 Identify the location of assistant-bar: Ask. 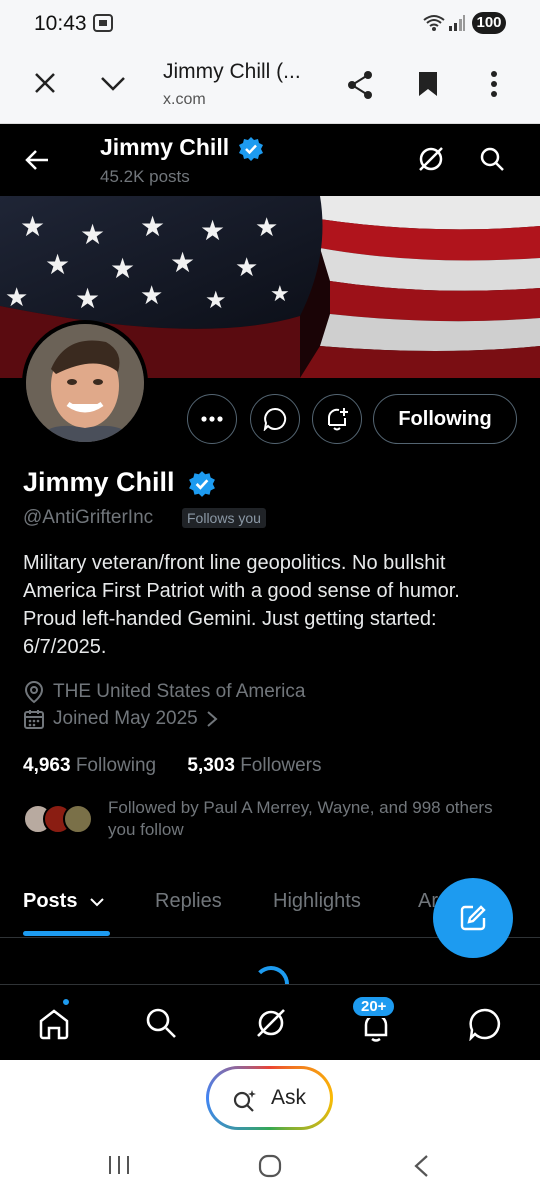
(270, 1100).